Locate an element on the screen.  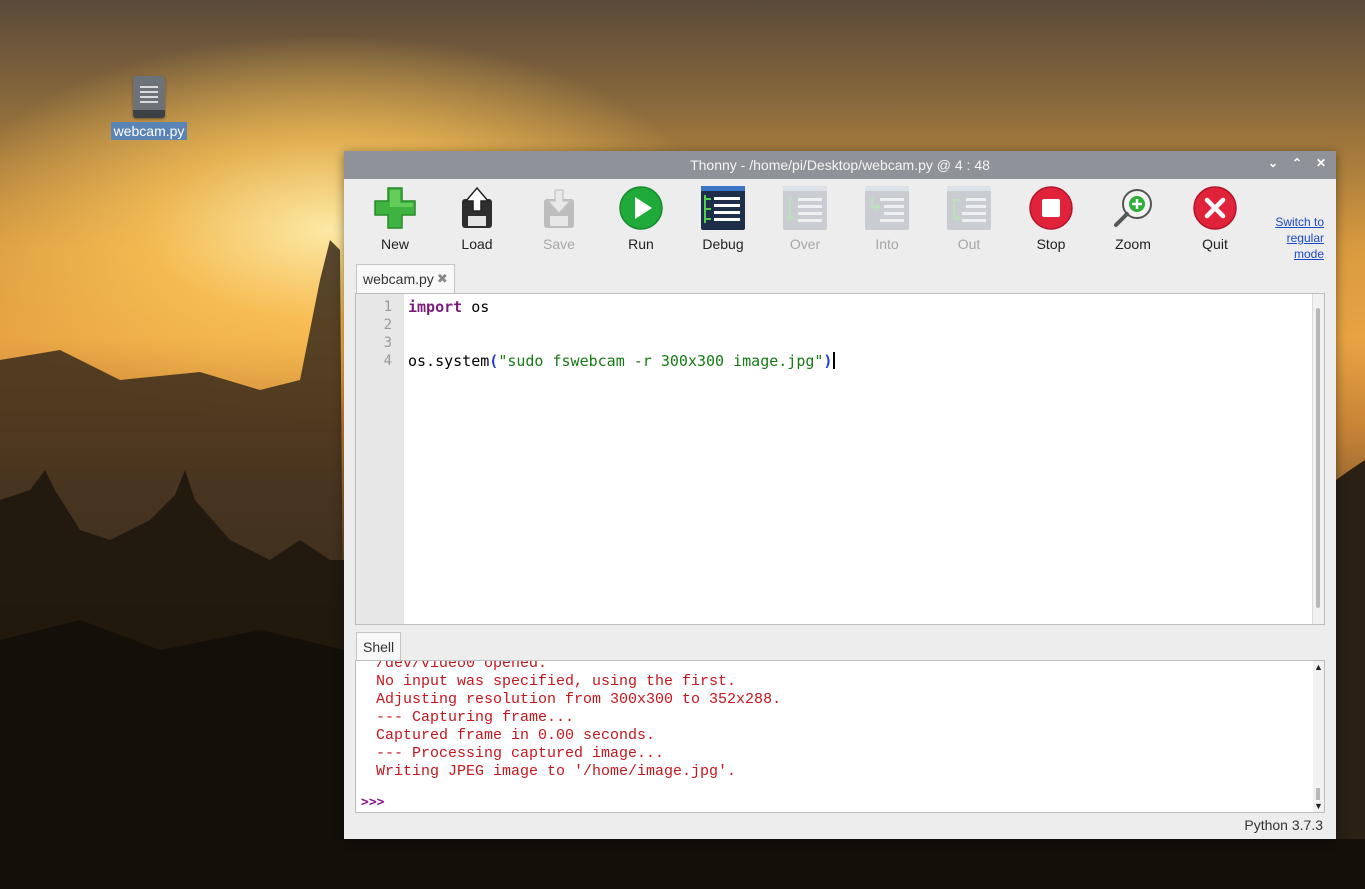
over-label: Over is located at coordinates (805, 244).